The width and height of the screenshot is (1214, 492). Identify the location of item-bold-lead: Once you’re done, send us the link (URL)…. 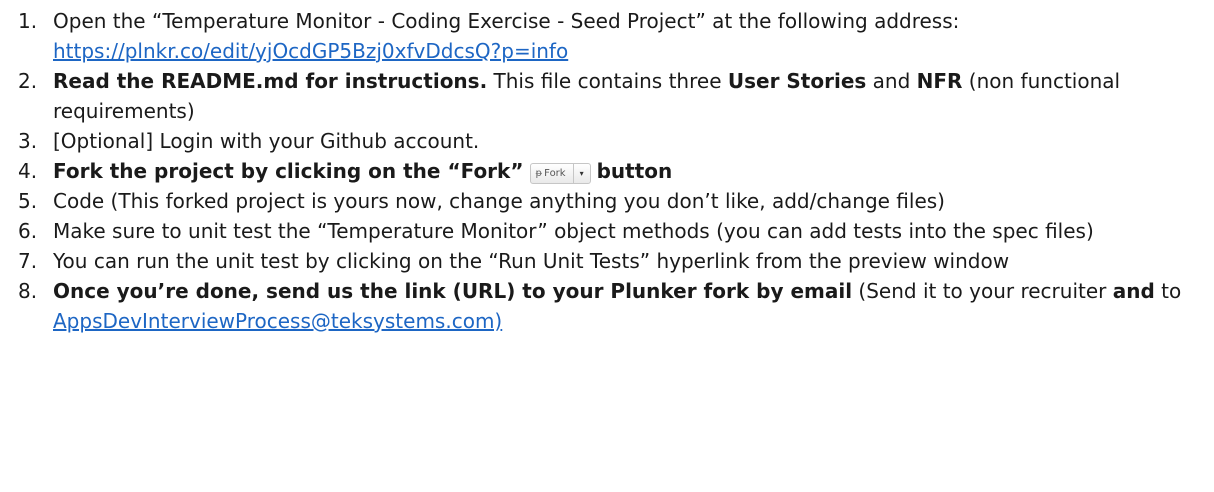
(453, 291).